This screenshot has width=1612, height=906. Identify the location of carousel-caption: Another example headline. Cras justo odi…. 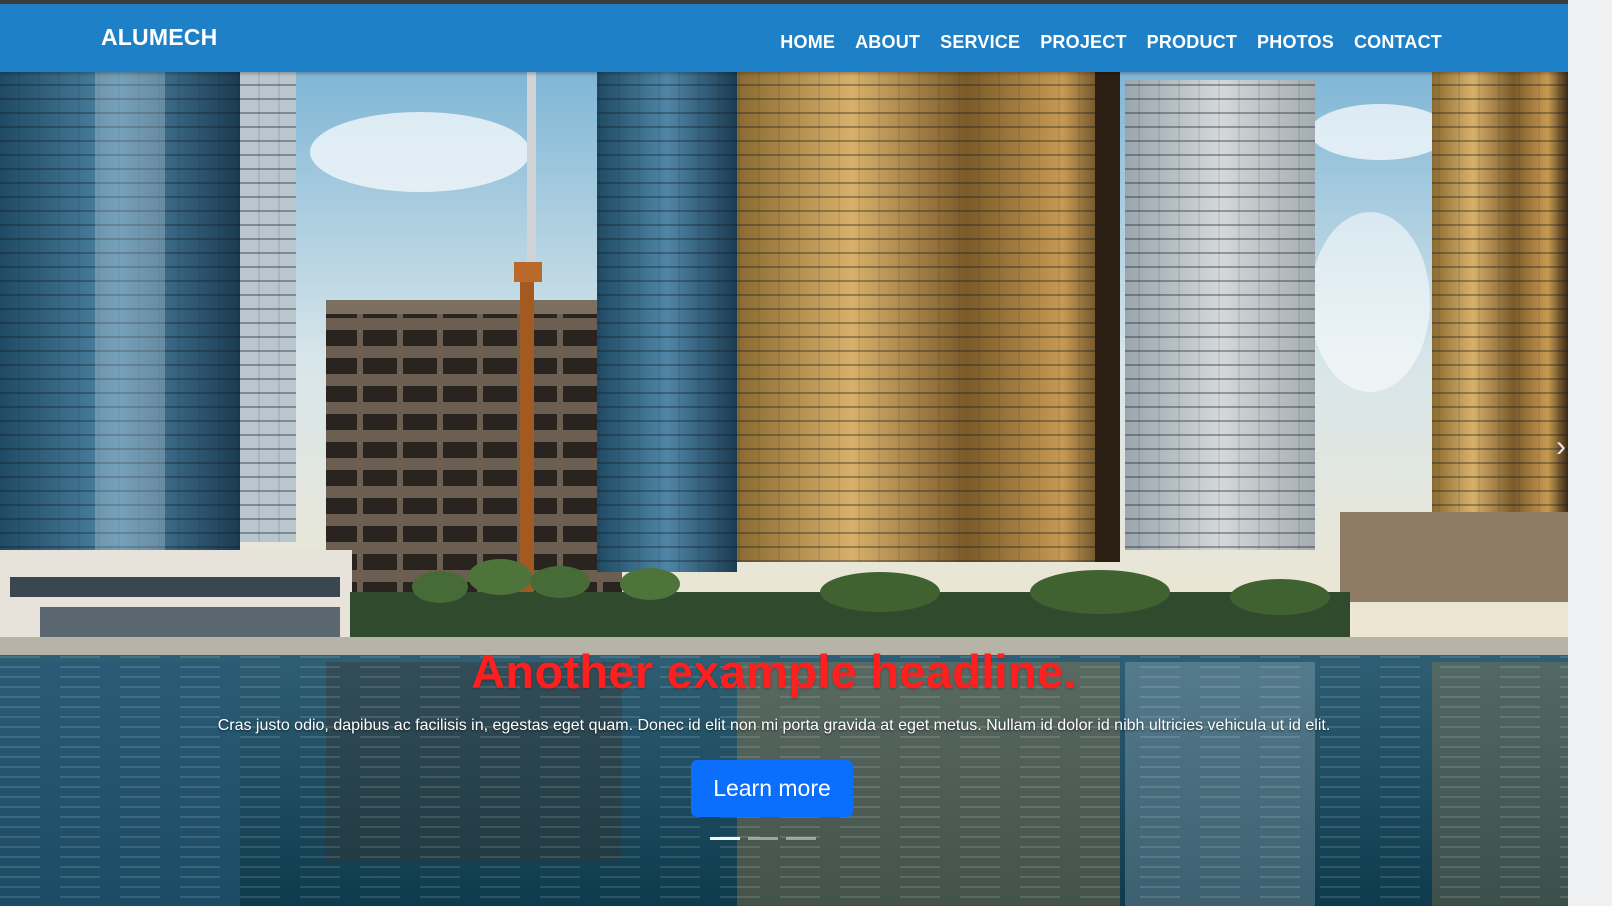
(774, 689).